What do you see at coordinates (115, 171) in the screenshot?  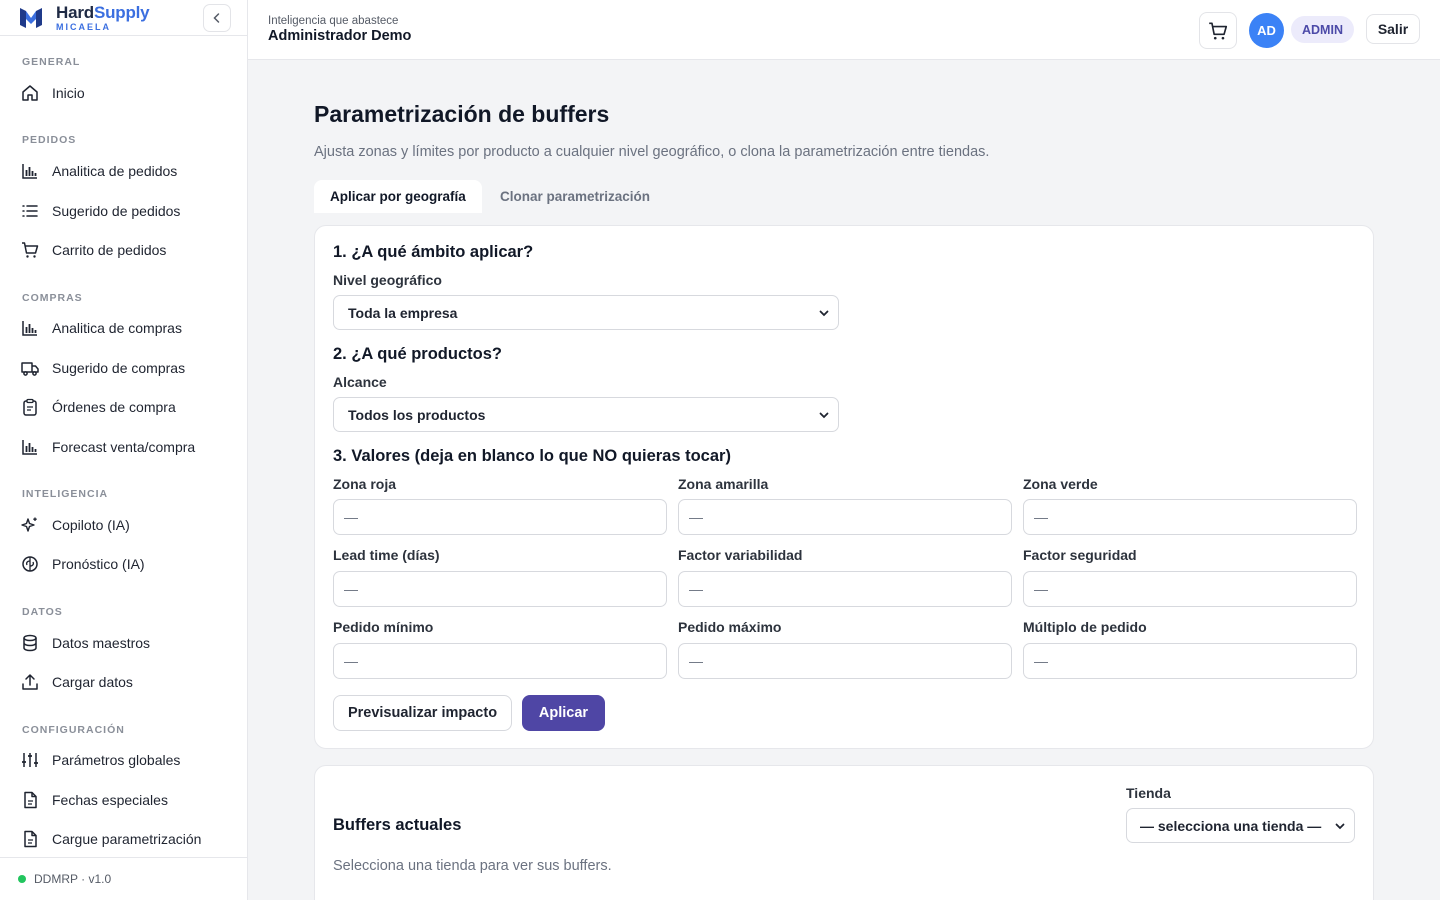 I see `sidebar-item-label: Analitica de pedidos` at bounding box center [115, 171].